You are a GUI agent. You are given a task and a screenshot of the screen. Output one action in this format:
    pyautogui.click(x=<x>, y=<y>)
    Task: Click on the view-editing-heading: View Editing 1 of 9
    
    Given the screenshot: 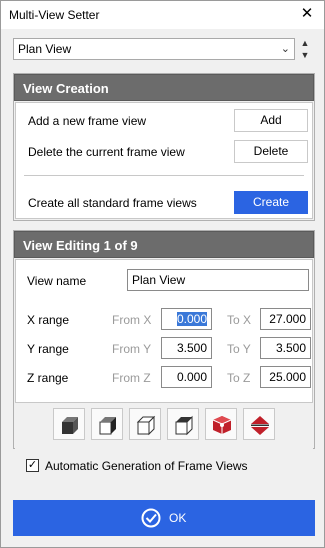 What is the action you would take?
    pyautogui.click(x=164, y=244)
    